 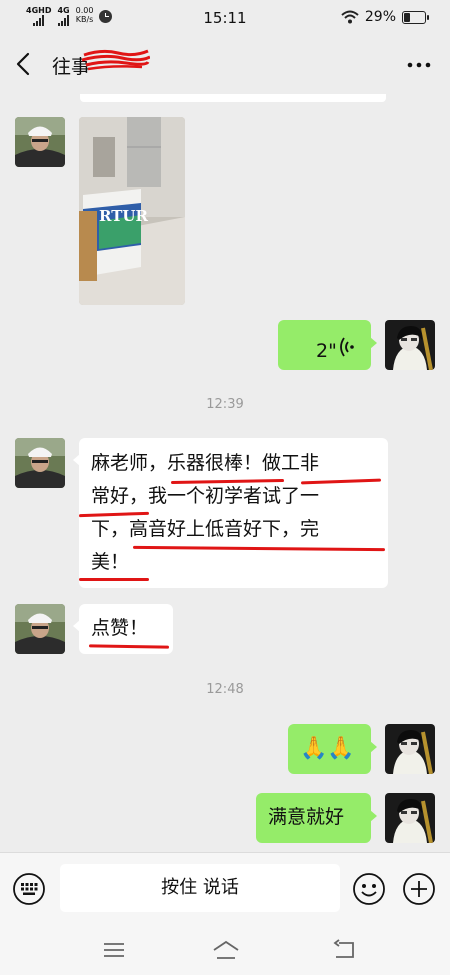 I want to click on battery-icon, so click(x=415, y=17).